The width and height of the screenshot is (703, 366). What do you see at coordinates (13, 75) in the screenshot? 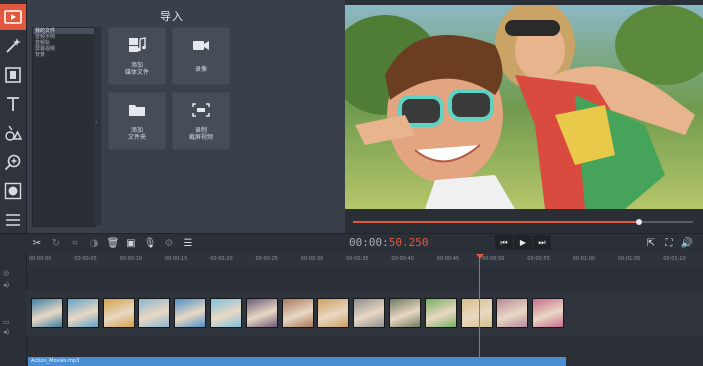
I see `film-icon` at bounding box center [13, 75].